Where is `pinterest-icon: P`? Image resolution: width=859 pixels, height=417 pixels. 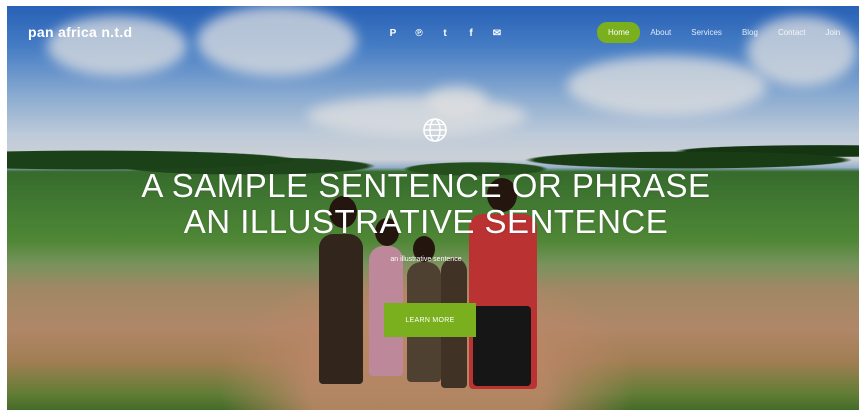 pinterest-icon: P is located at coordinates (393, 33).